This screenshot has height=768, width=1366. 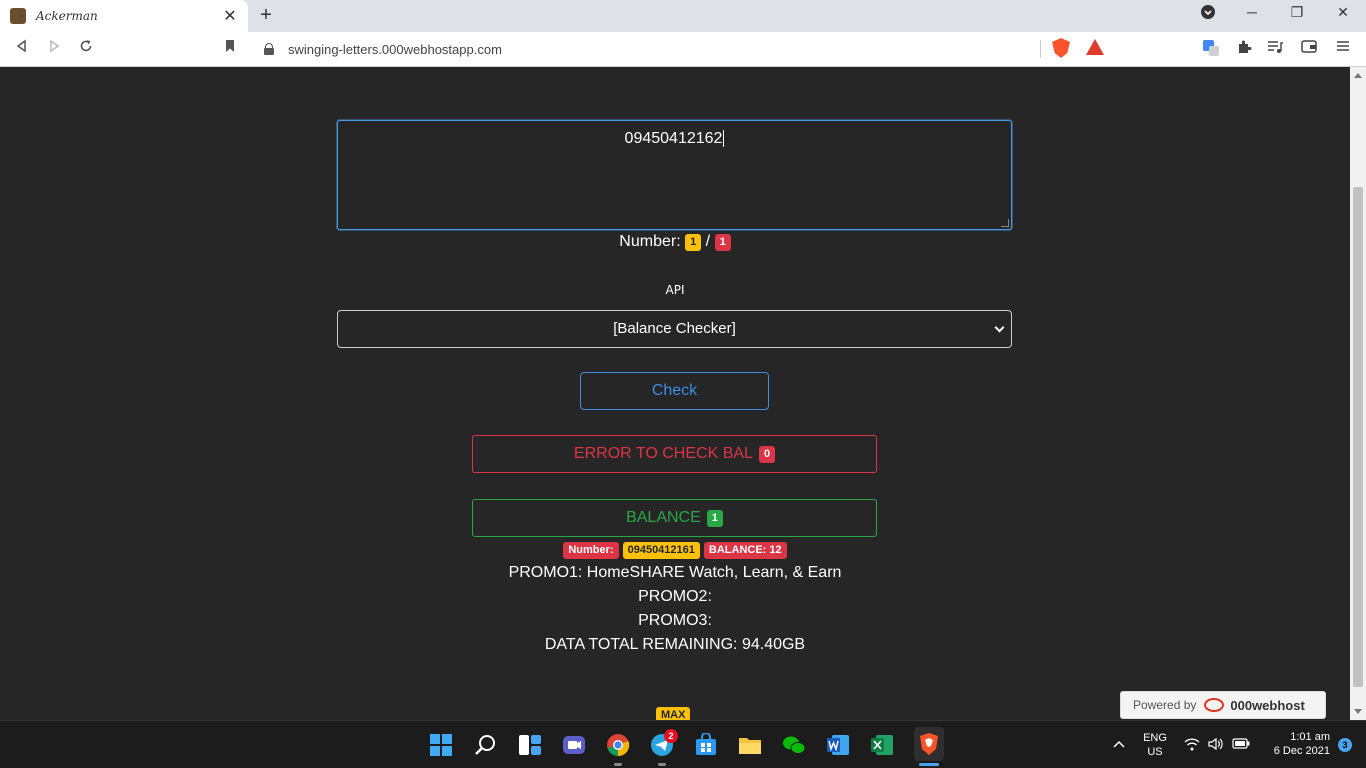 What do you see at coordinates (663, 453) in the screenshot?
I see `error-label: ERROR TO CHECK BAL` at bounding box center [663, 453].